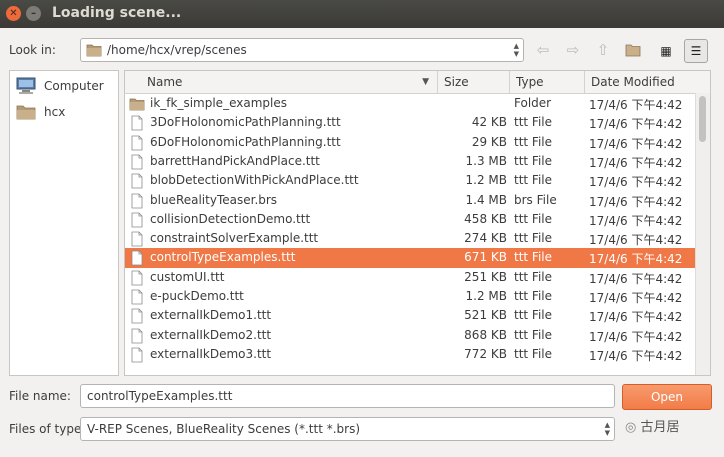  I want to click on file-name-cell: blueRealityTeaser.brs, so click(214, 199).